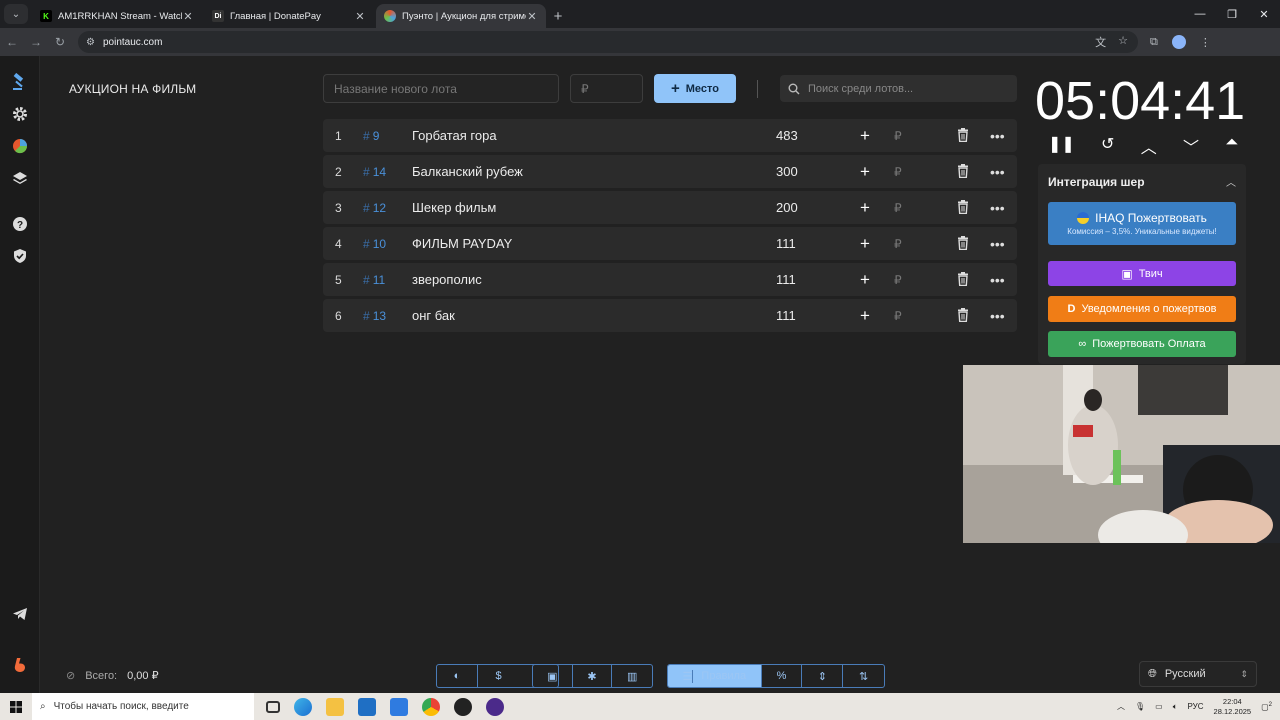  What do you see at coordinates (863, 676) in the screenshot?
I see `sort-icon: ⇅` at bounding box center [863, 676].